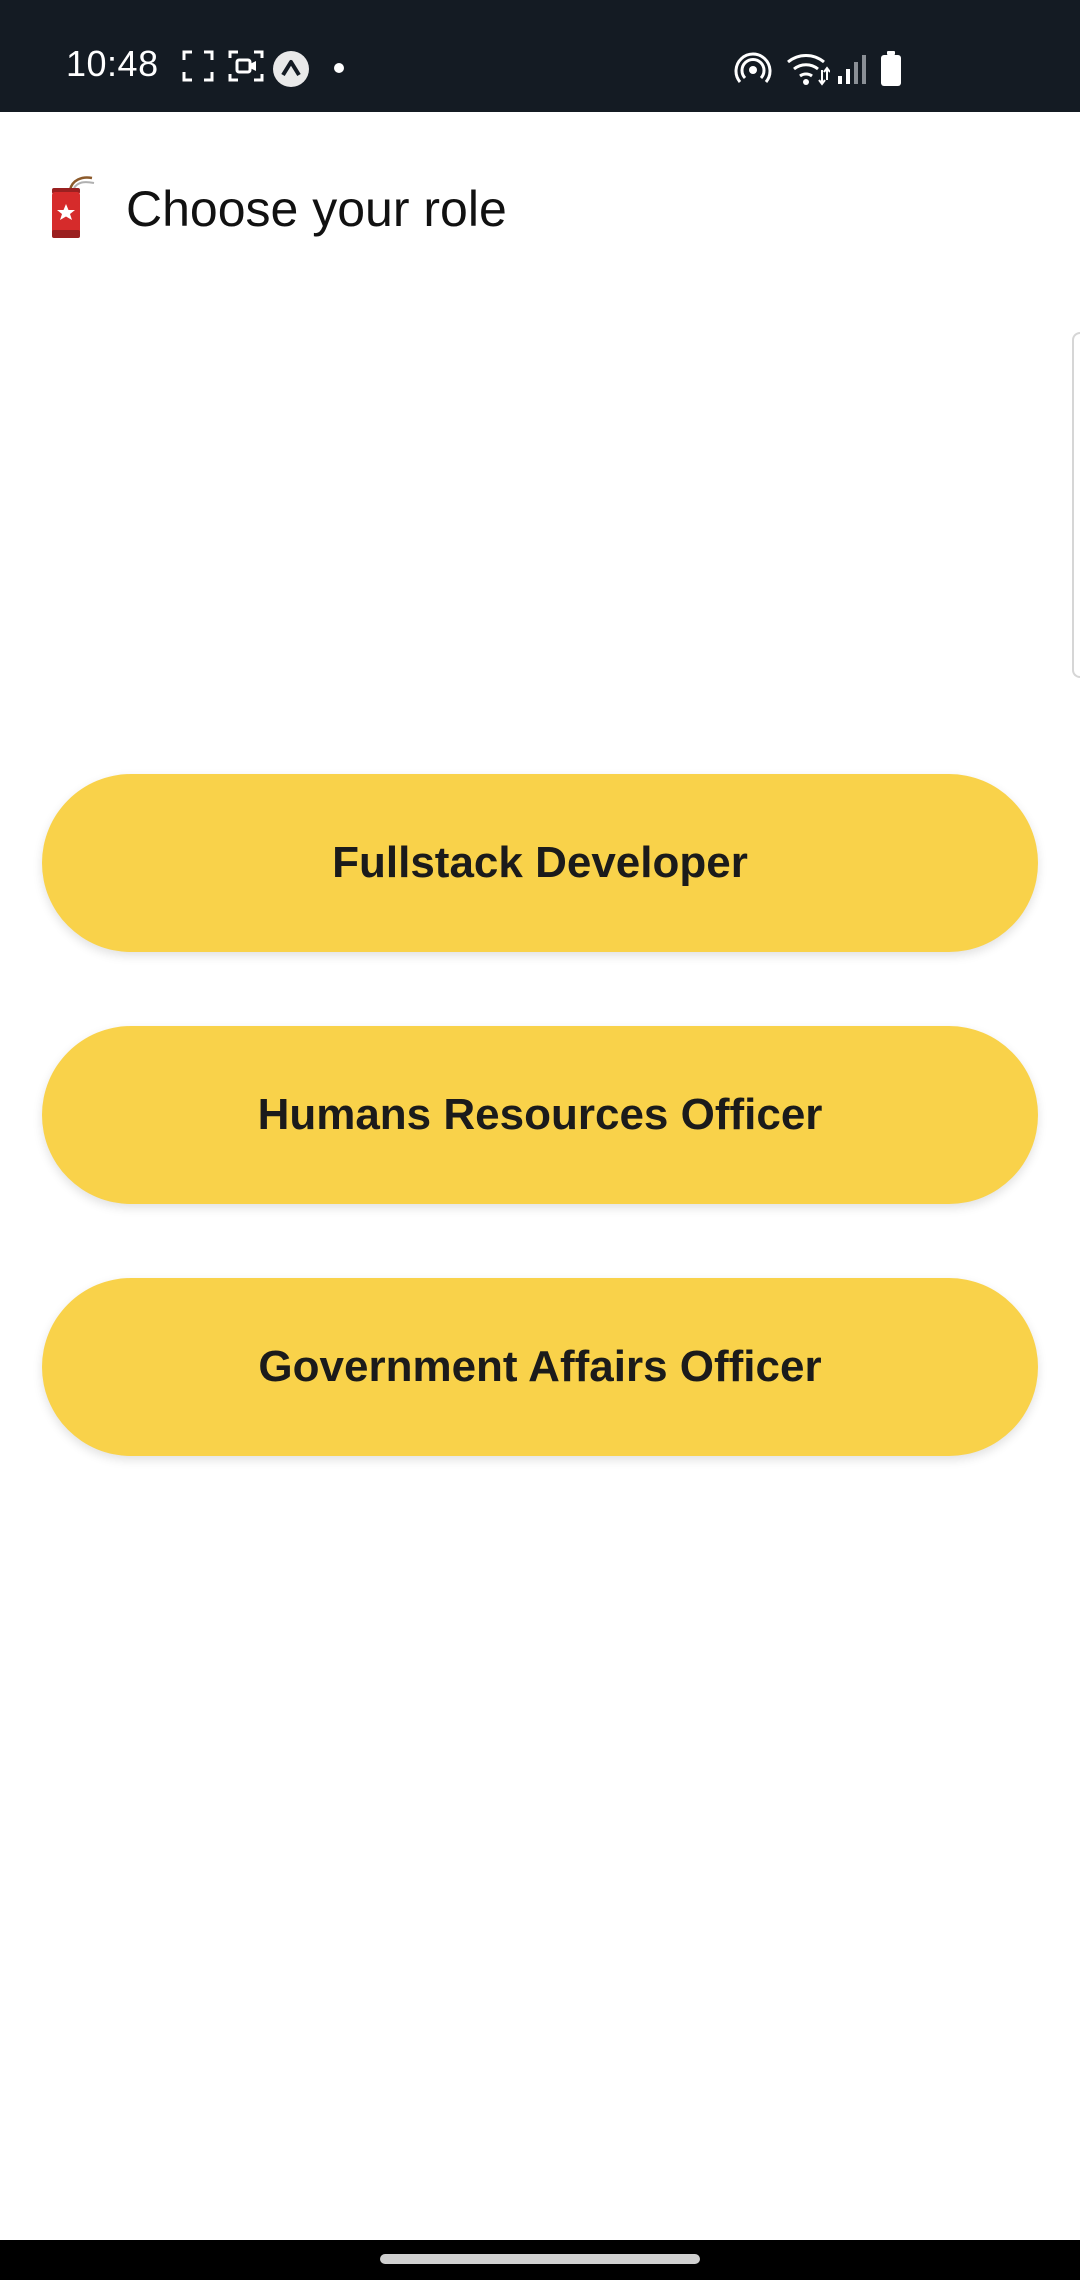 Image resolution: width=1080 pixels, height=2280 pixels. Describe the element at coordinates (112, 63) in the screenshot. I see `status-time: 10:48` at that location.